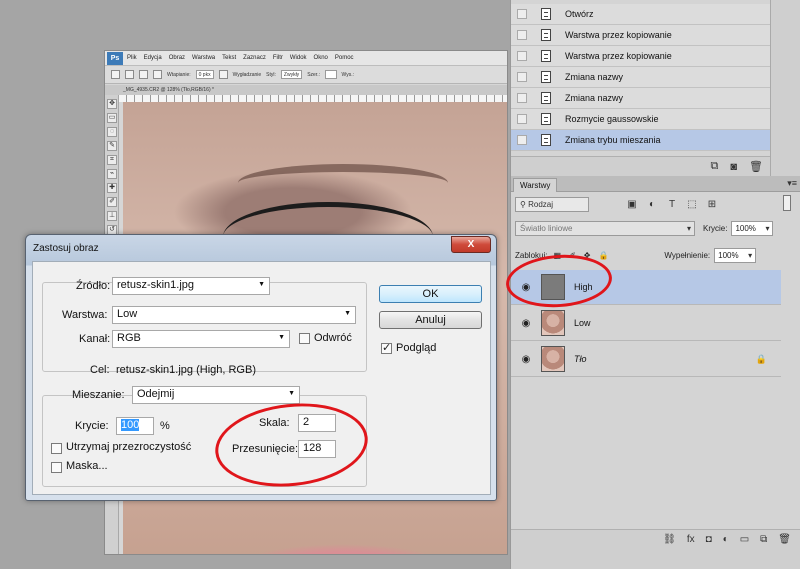  What do you see at coordinates (291, 74) in the screenshot?
I see `style-select: Zwykły` at bounding box center [291, 74].